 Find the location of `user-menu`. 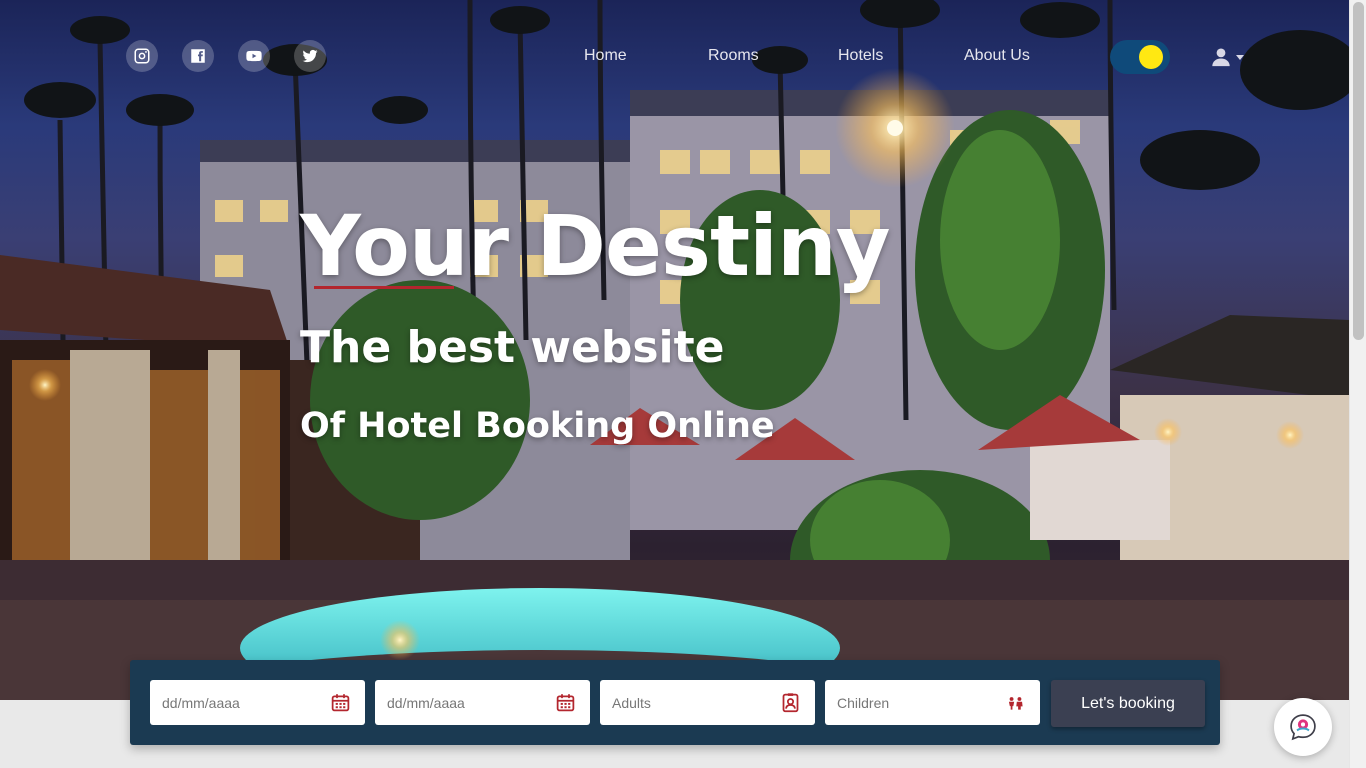

user-menu is located at coordinates (1227, 57).